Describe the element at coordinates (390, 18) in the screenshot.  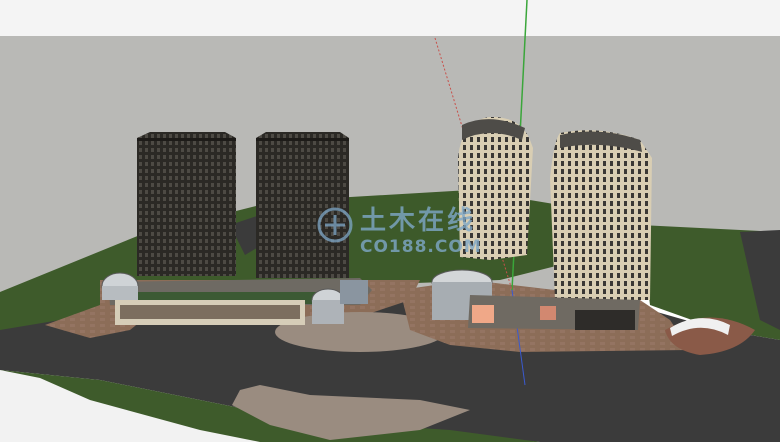
I see `sky` at that location.